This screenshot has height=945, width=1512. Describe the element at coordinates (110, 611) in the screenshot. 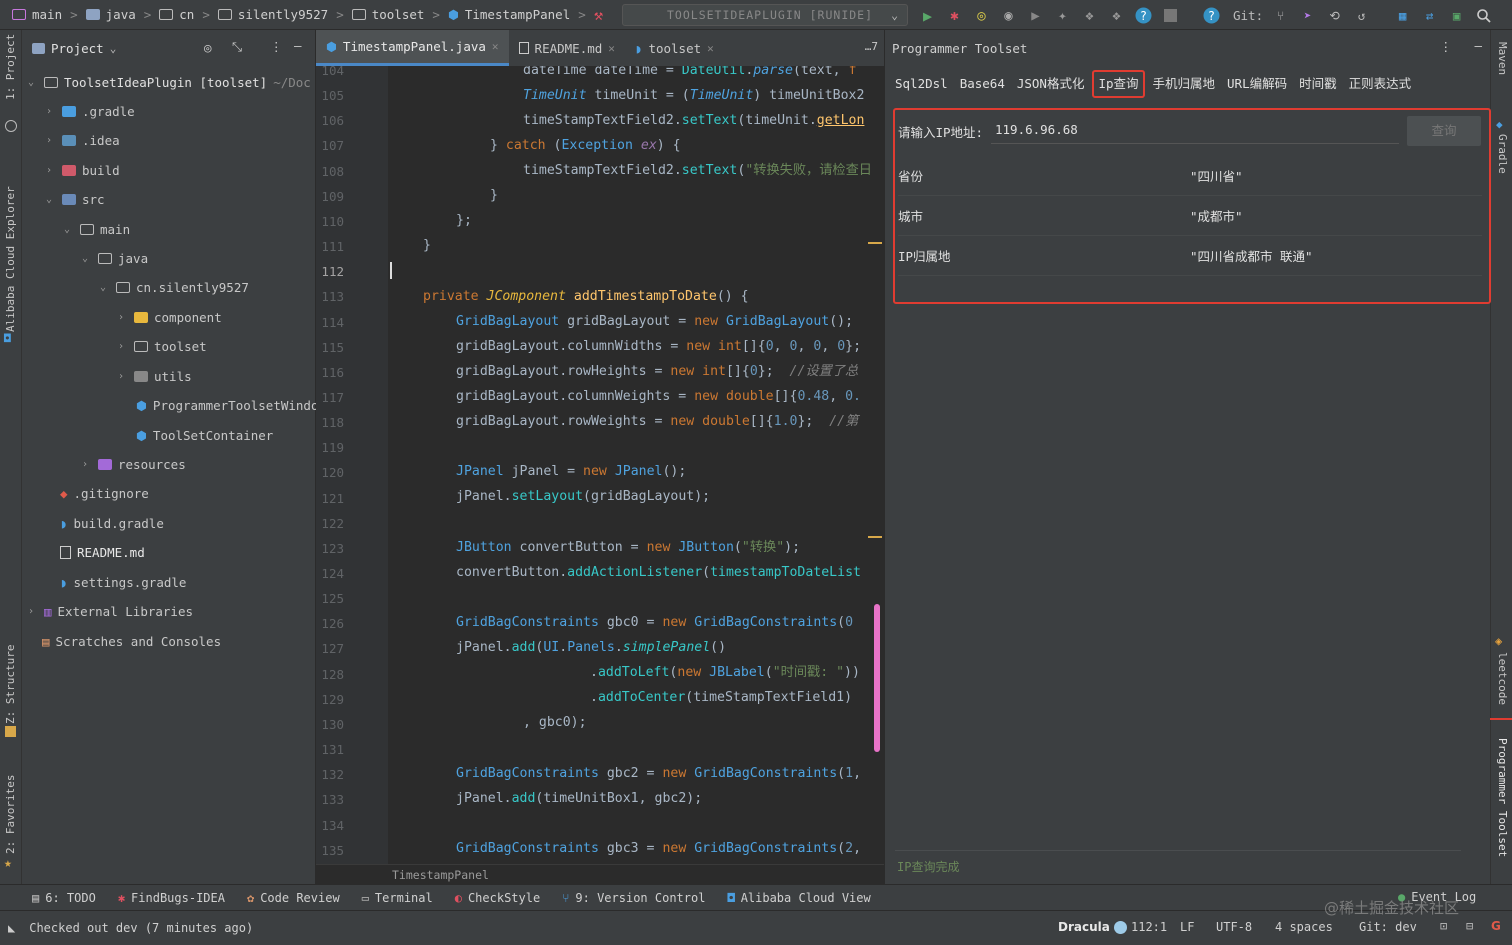

I see `tree-item-external-libraries: › ▥ External Libraries` at that location.